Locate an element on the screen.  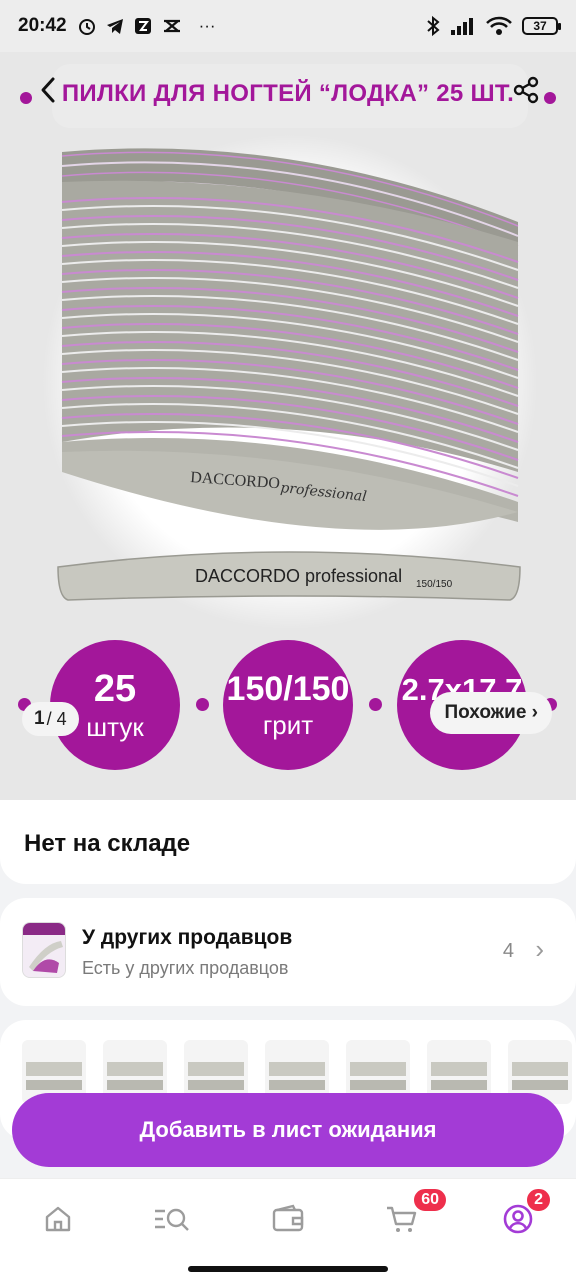
file-grit-print: 150/150 is located at coordinates (434, 584).